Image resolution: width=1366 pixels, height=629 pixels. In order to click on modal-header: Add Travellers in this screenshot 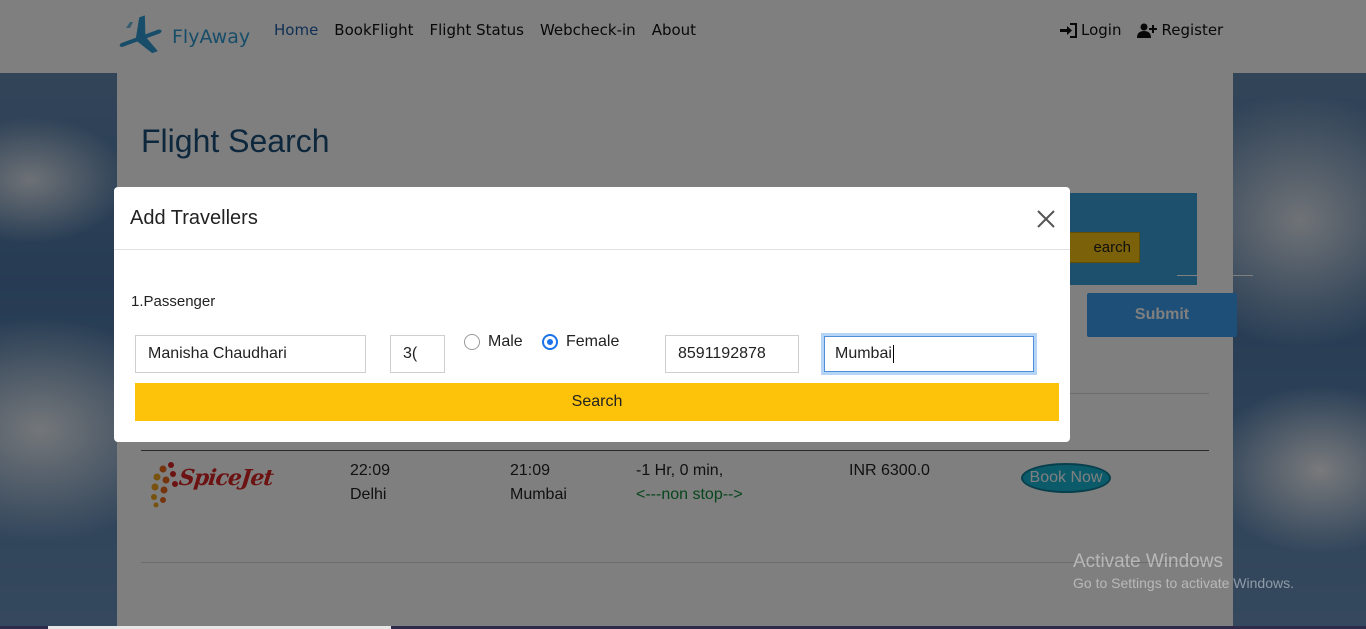, I will do `click(592, 218)`.